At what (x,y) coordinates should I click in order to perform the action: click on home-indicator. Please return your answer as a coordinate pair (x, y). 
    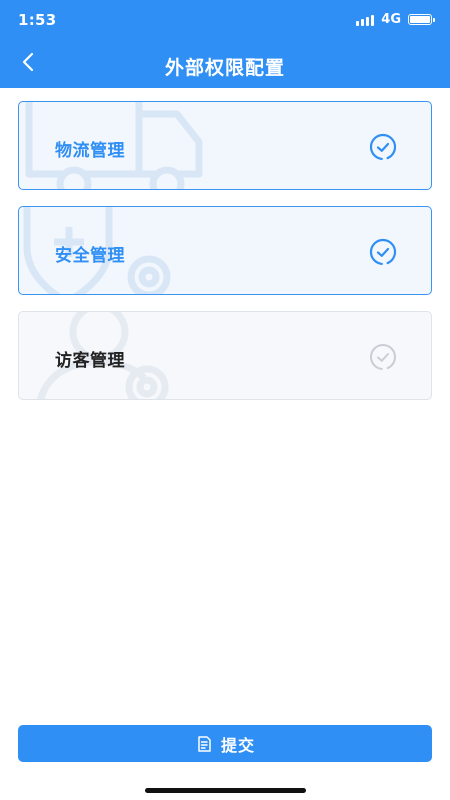
    Looking at the image, I should click on (225, 790).